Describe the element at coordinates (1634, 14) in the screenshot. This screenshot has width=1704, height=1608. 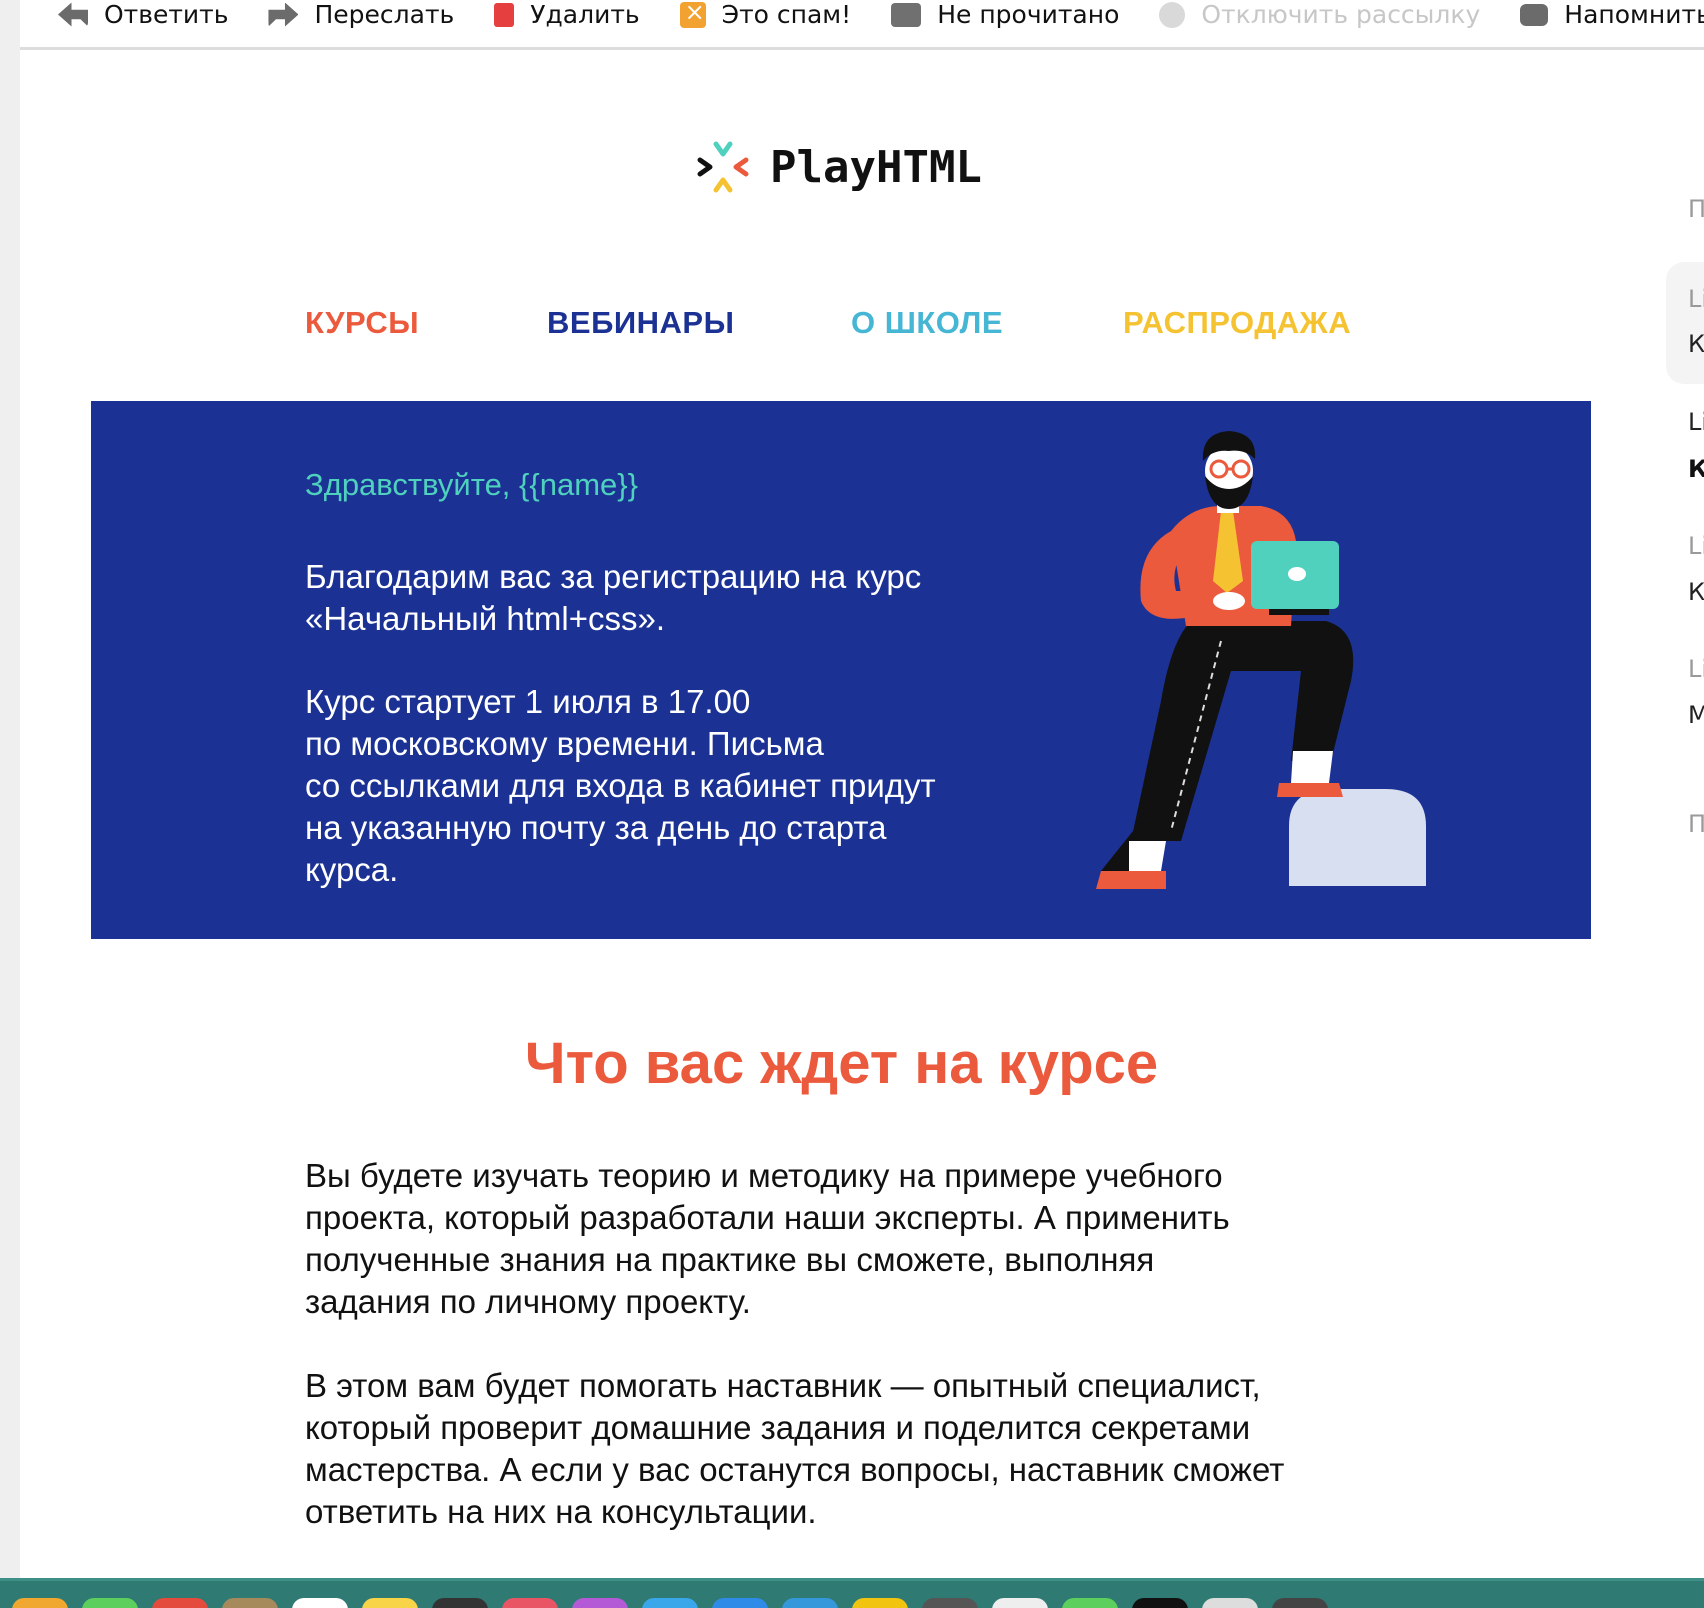
I see `remind-label: Напомнить по` at that location.